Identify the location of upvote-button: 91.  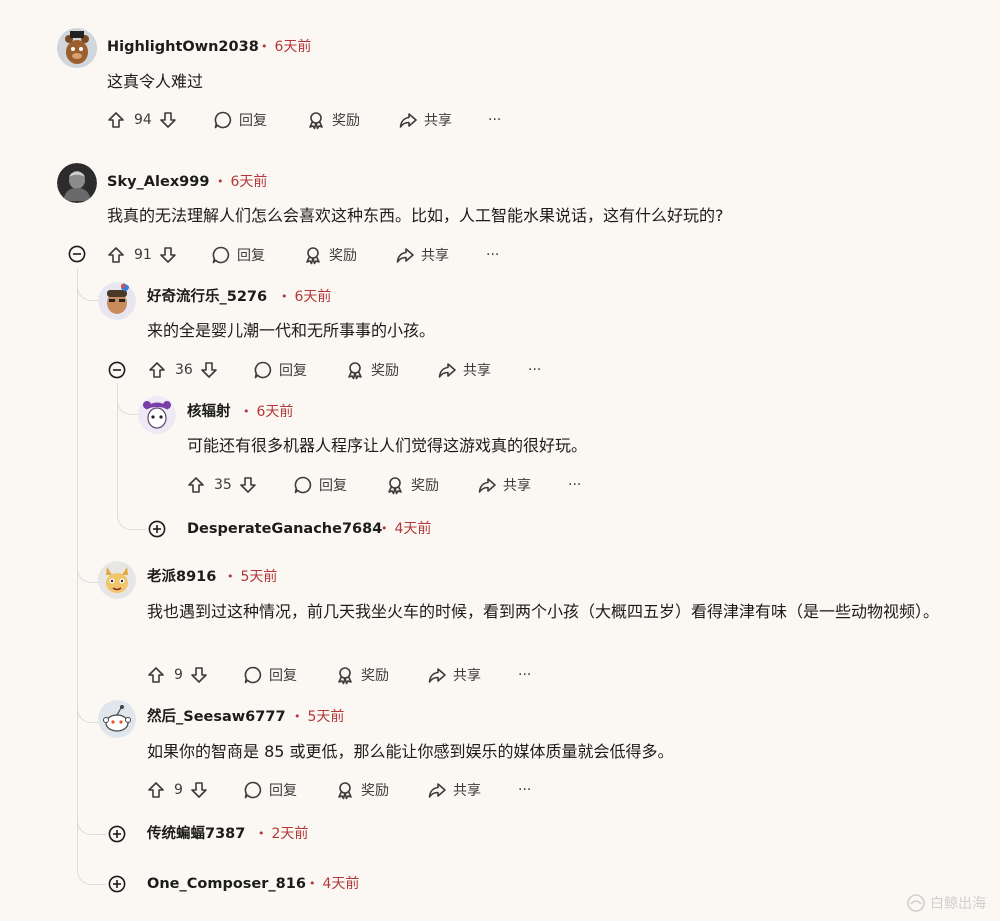
(142, 255).